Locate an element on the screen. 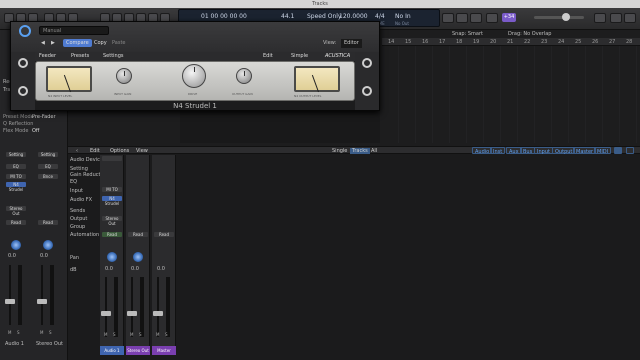 The height and width of the screenshot is (360, 640). power-icon is located at coordinates (25, 31).